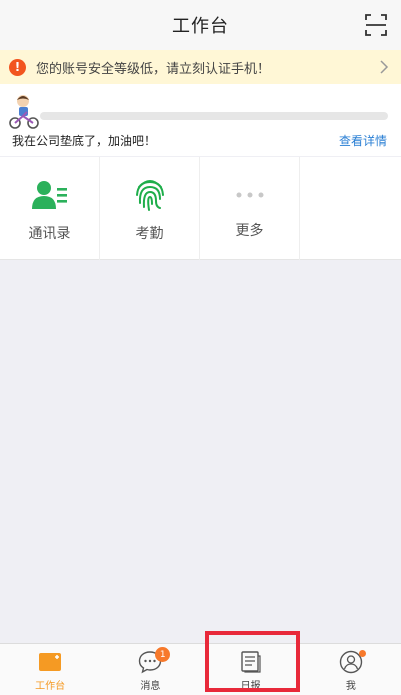  I want to click on warning-icon: !, so click(17, 67).